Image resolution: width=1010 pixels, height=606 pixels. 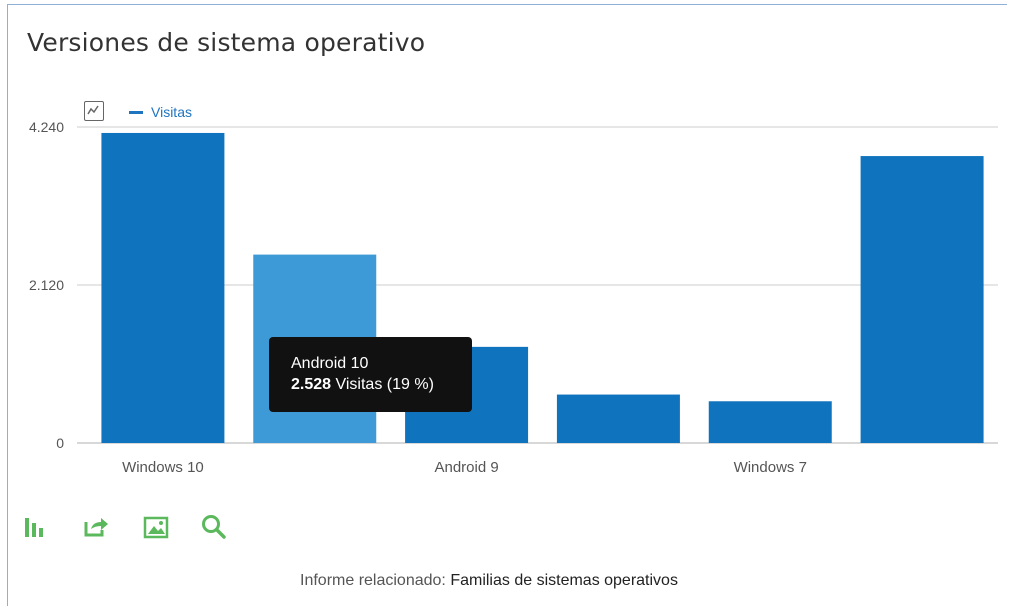 What do you see at coordinates (163, 467) in the screenshot?
I see `x-tick-label: Windows 10` at bounding box center [163, 467].